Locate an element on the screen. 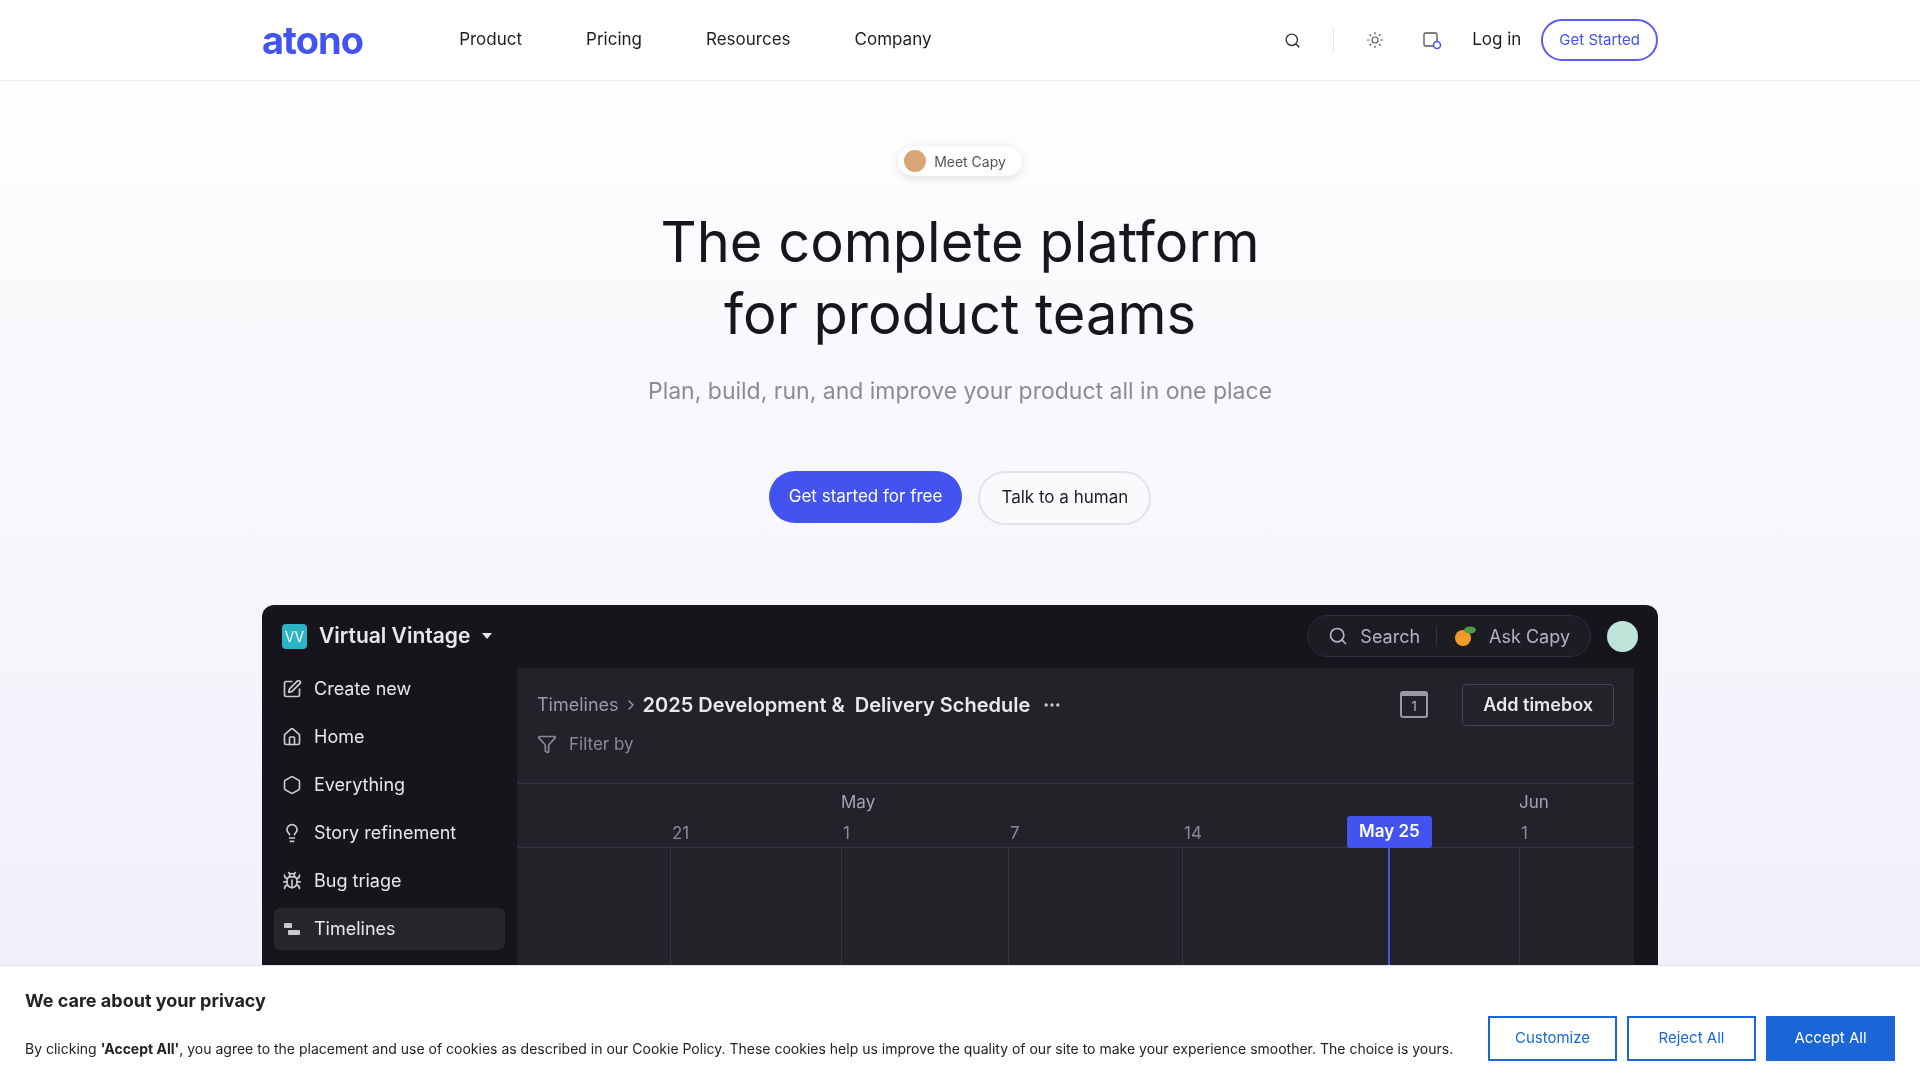 Image resolution: width=1920 pixels, height=1080 pixels. logo: atono is located at coordinates (313, 40).